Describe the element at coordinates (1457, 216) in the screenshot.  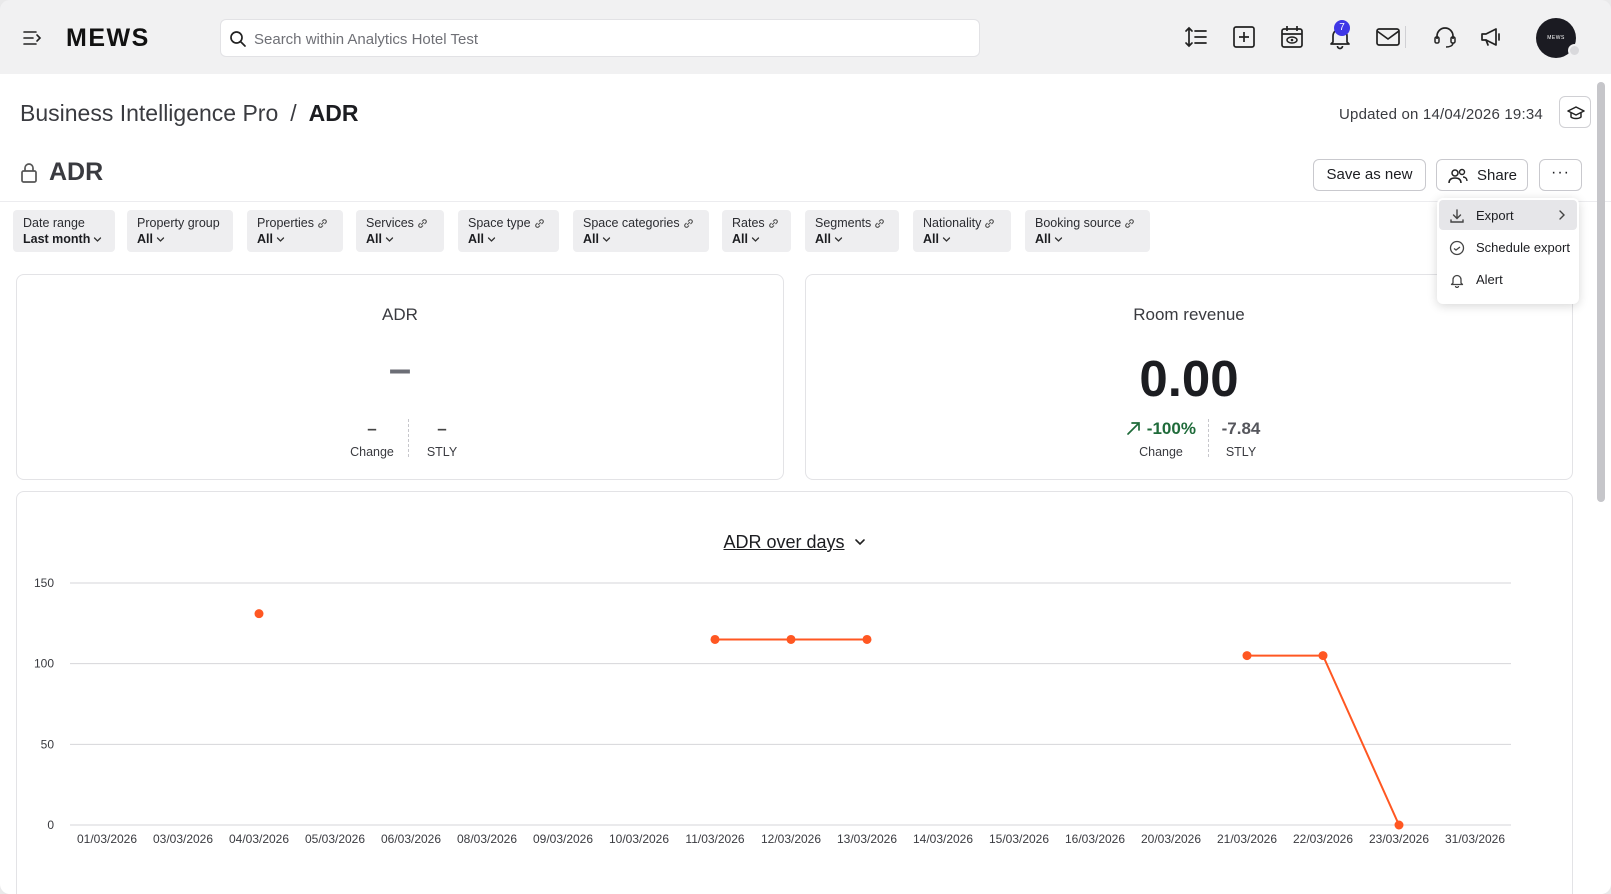
I see `download-icon` at that location.